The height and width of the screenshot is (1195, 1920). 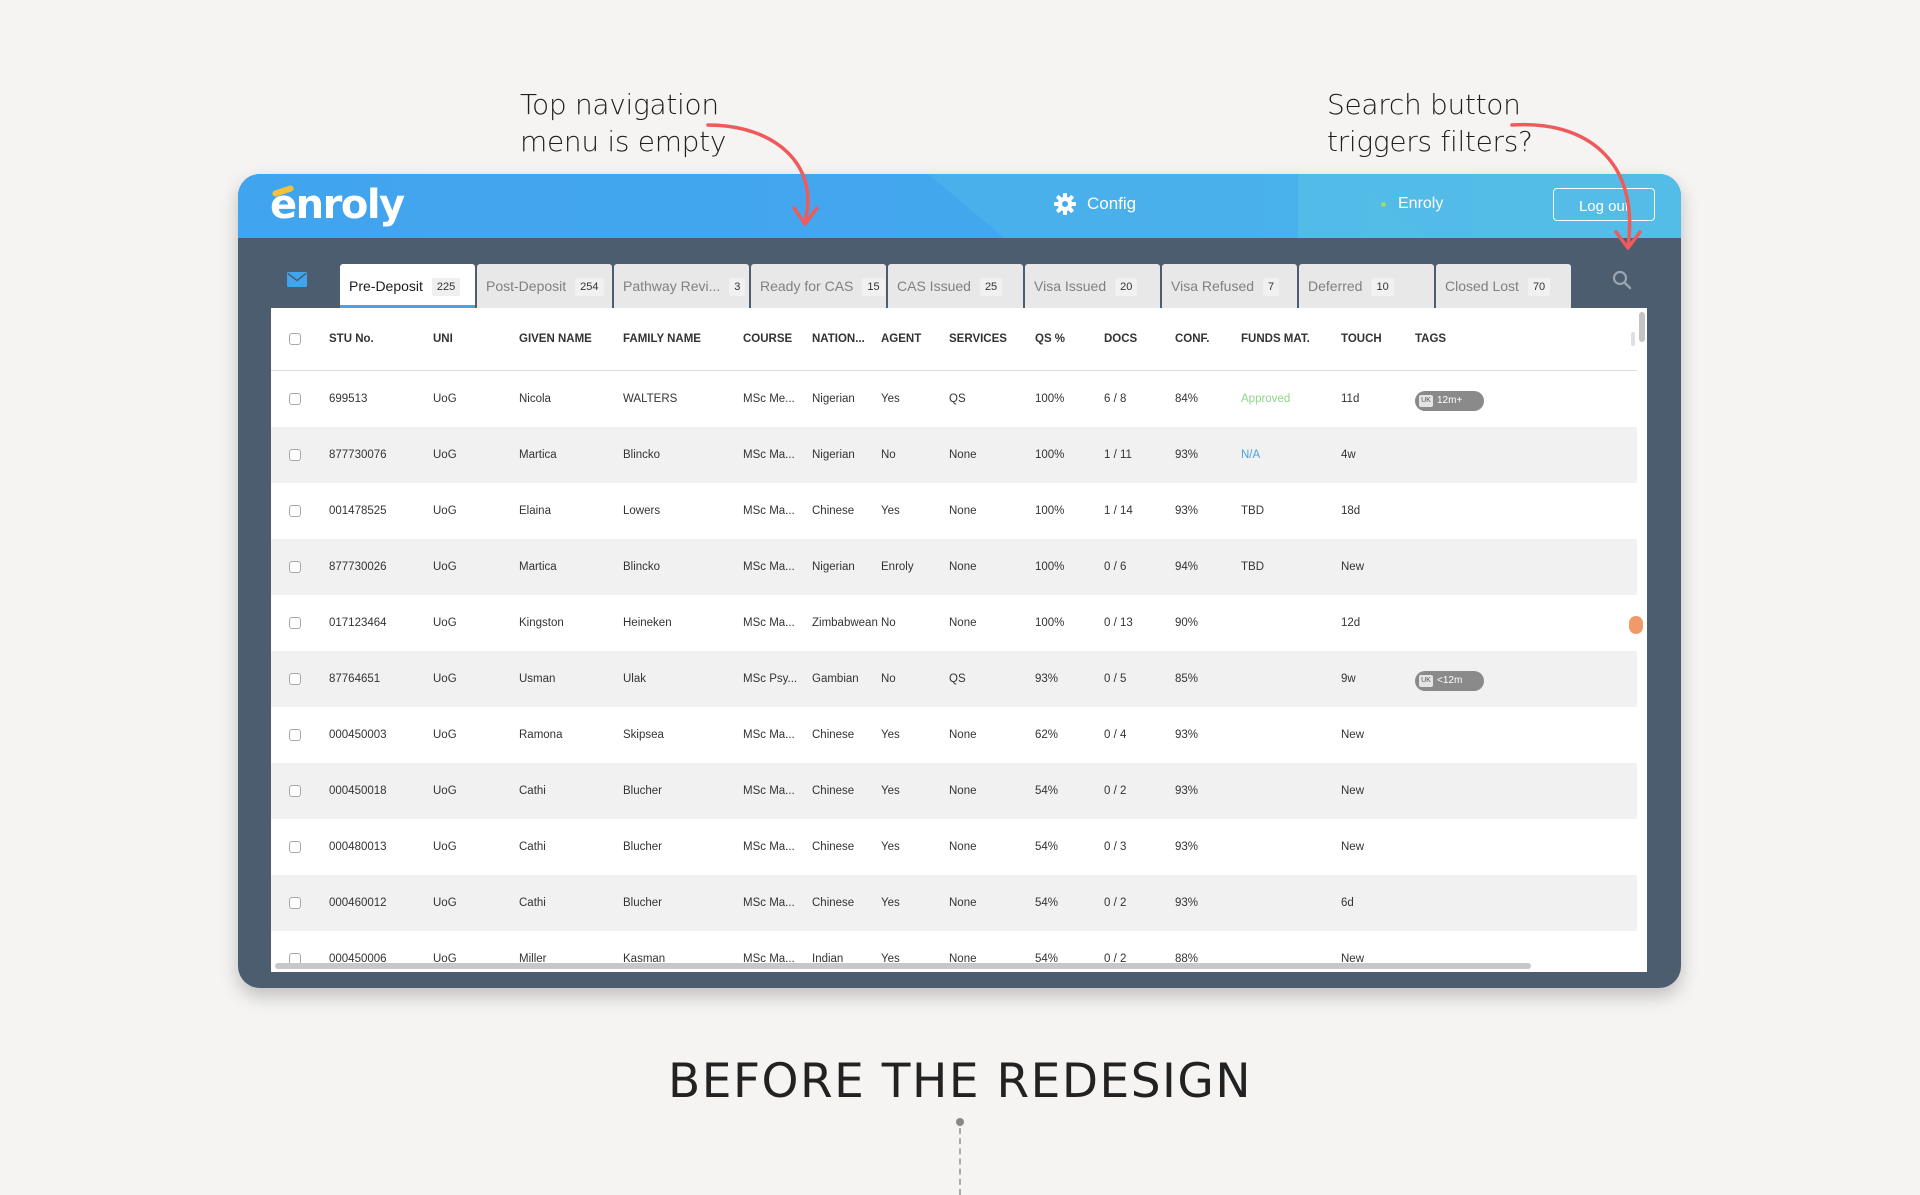 I want to click on cell-given-name: Kingston, so click(x=541, y=623).